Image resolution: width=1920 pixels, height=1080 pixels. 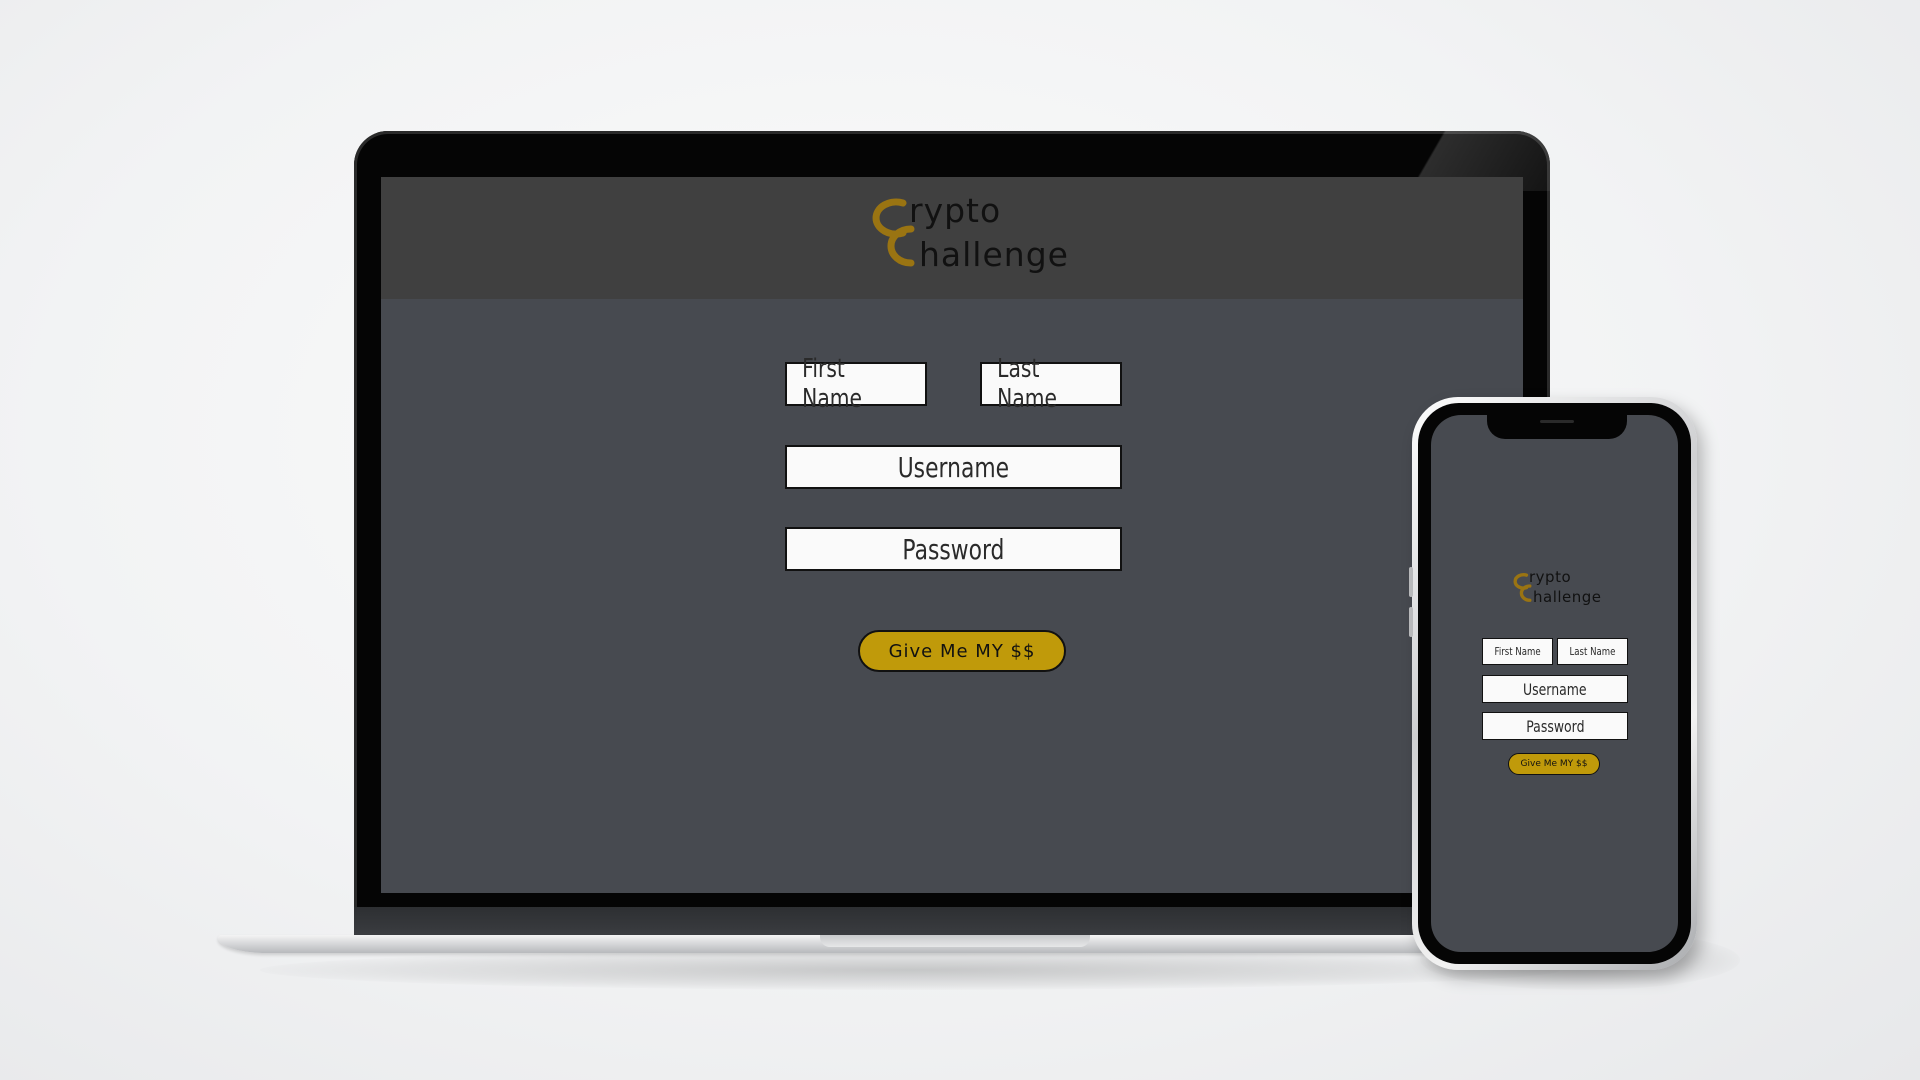 What do you see at coordinates (1557, 421) in the screenshot?
I see `phone-speaker` at bounding box center [1557, 421].